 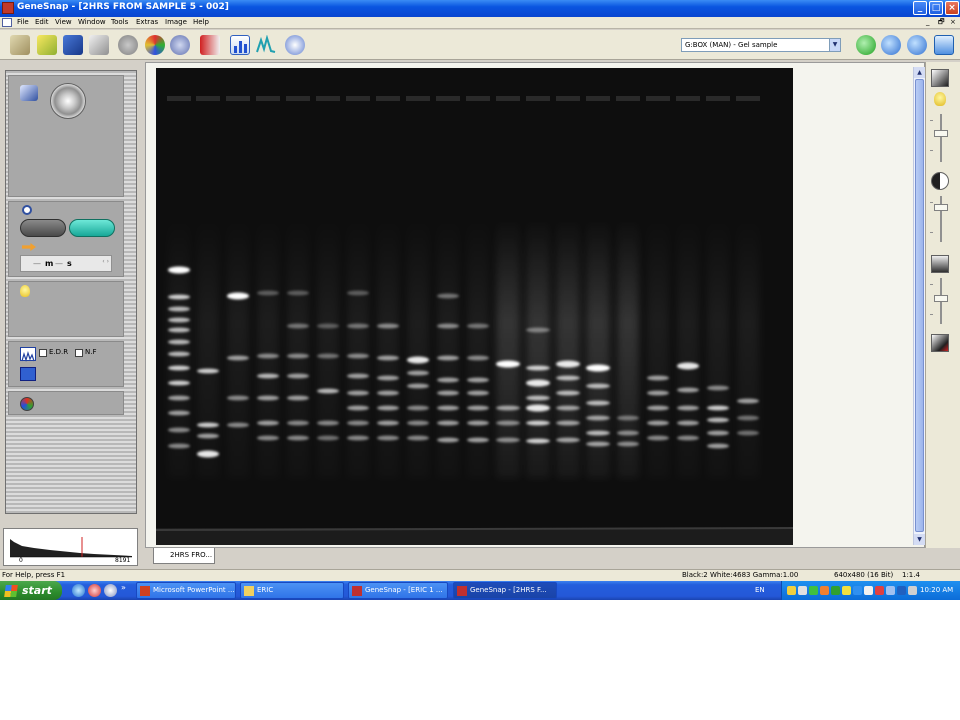 What do you see at coordinates (210, 45) in the screenshot?
I see `book-icon` at bounding box center [210, 45].